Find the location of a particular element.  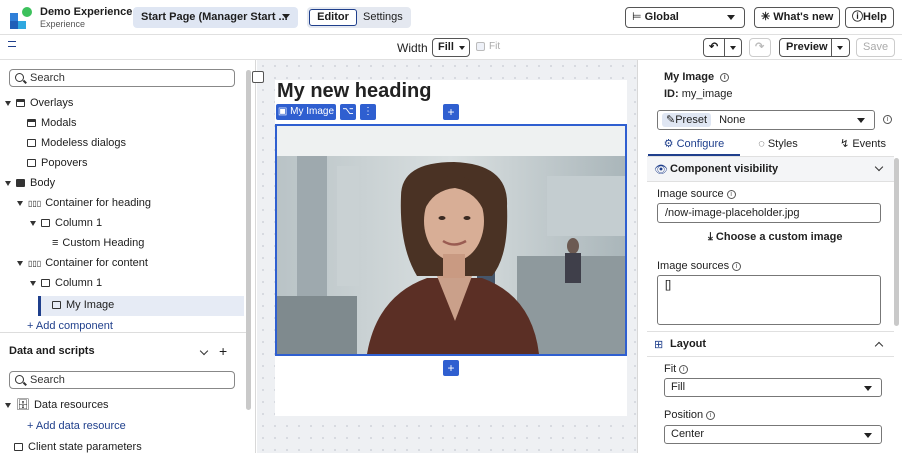

component-name: My Image is located at coordinates (689, 77).